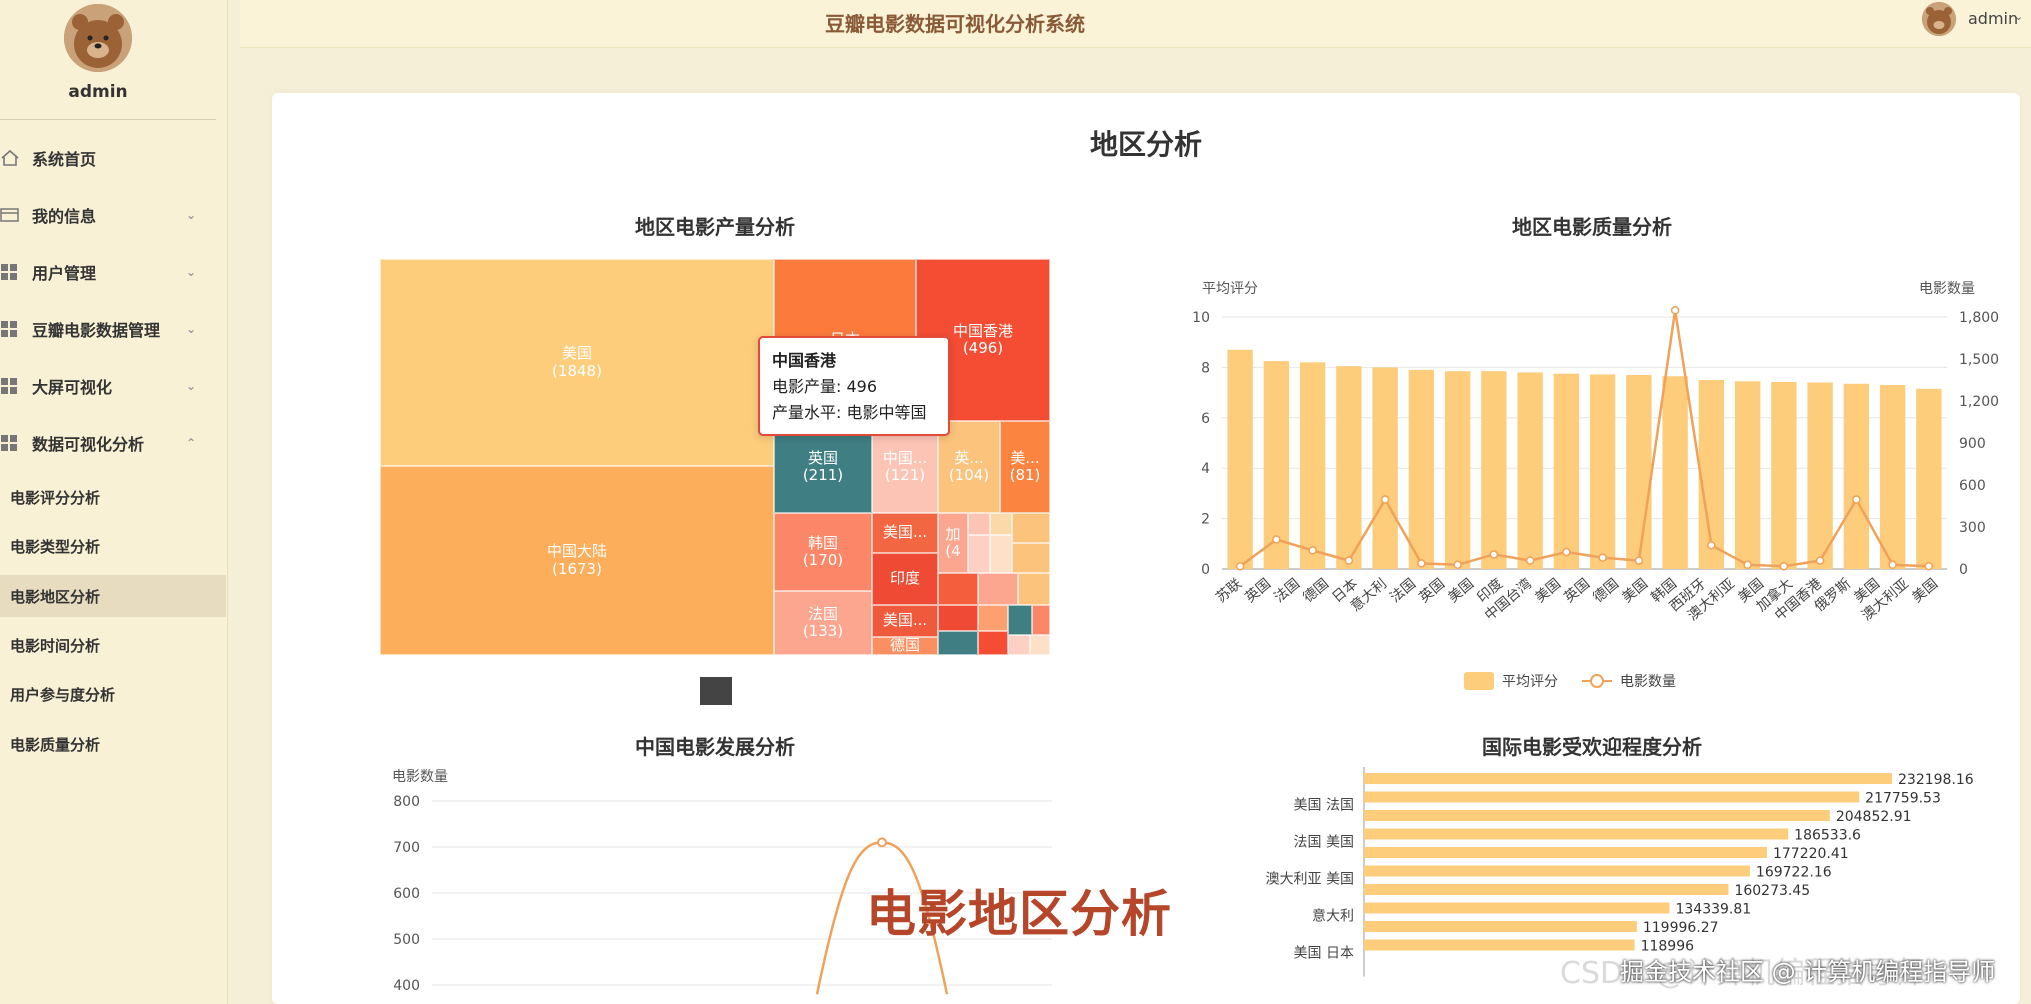 This screenshot has height=1004, width=2031. I want to click on treemap-cell: 法国 (133), so click(823, 623).